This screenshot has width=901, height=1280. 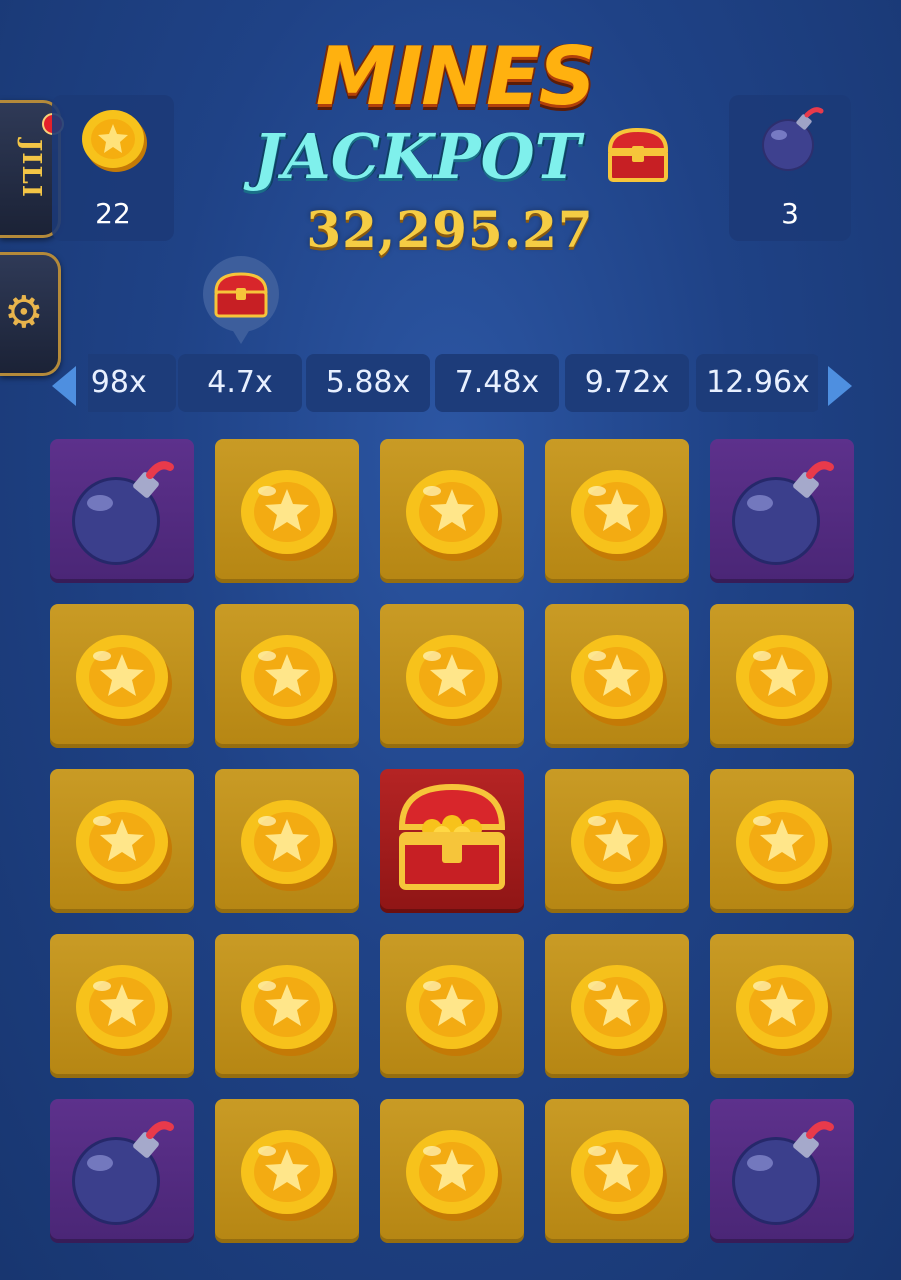 What do you see at coordinates (31, 168) in the screenshot?
I see `brand-logo: JILI` at bounding box center [31, 168].